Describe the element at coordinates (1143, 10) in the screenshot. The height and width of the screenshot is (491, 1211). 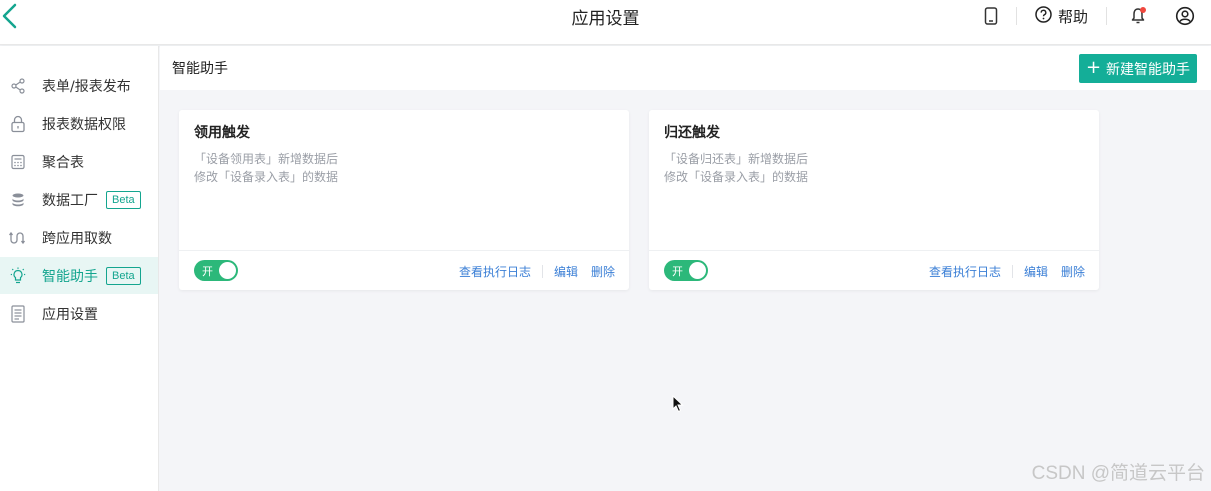
I see `notification-dot` at that location.